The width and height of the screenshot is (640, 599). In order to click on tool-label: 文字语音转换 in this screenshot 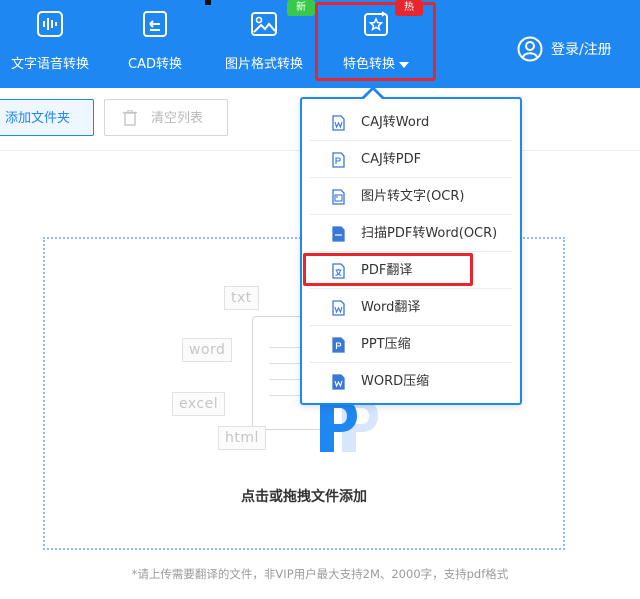, I will do `click(49, 64)`.